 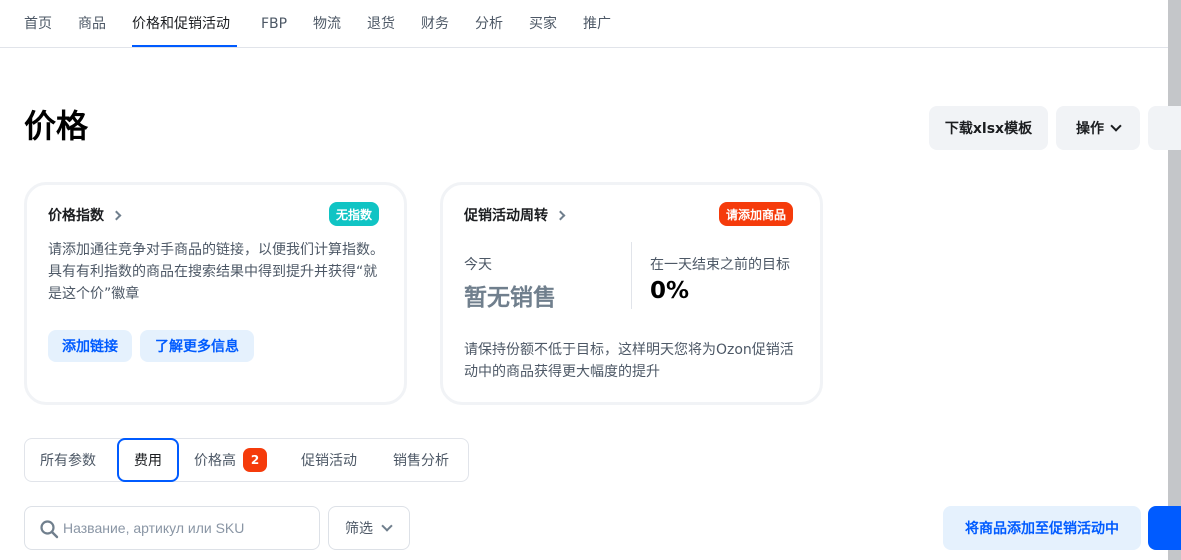 I want to click on count-badge: 2, so click(x=255, y=460).